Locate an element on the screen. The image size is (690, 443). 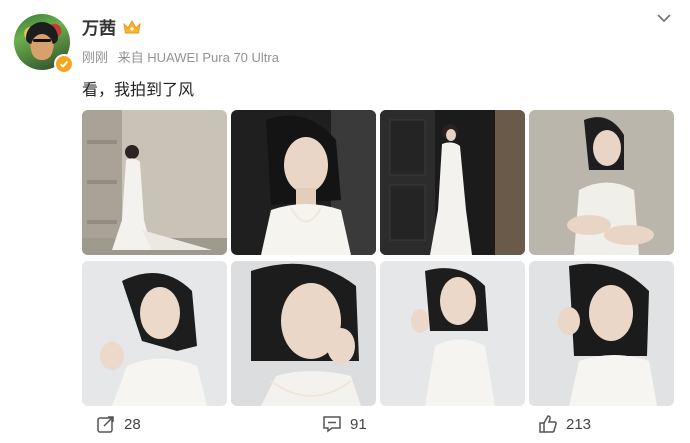
comment-count: 91 is located at coordinates (358, 424).